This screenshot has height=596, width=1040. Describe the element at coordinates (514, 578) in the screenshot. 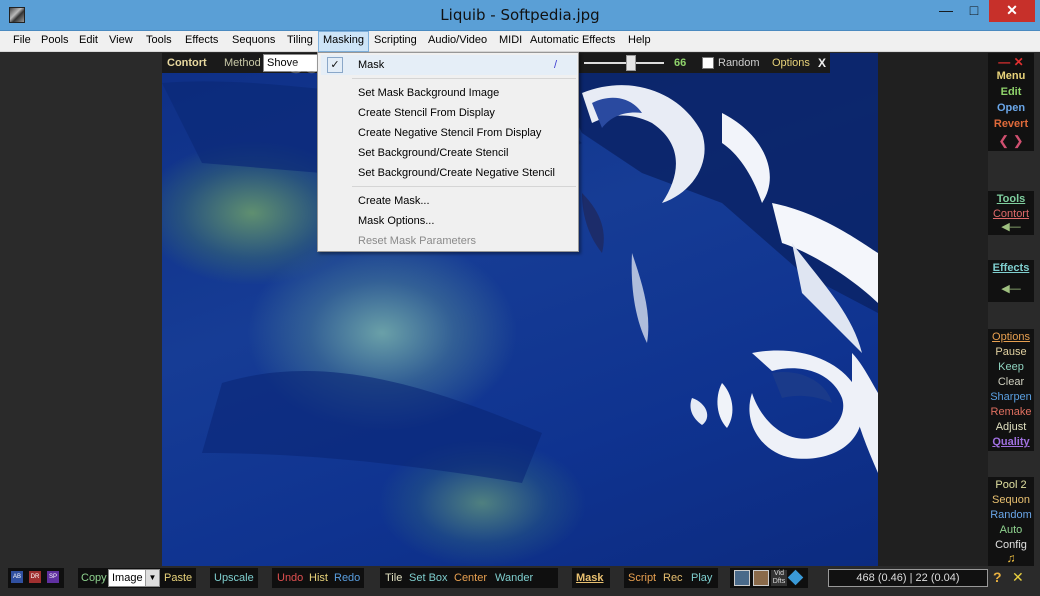

I see `wander-button: Wander` at that location.